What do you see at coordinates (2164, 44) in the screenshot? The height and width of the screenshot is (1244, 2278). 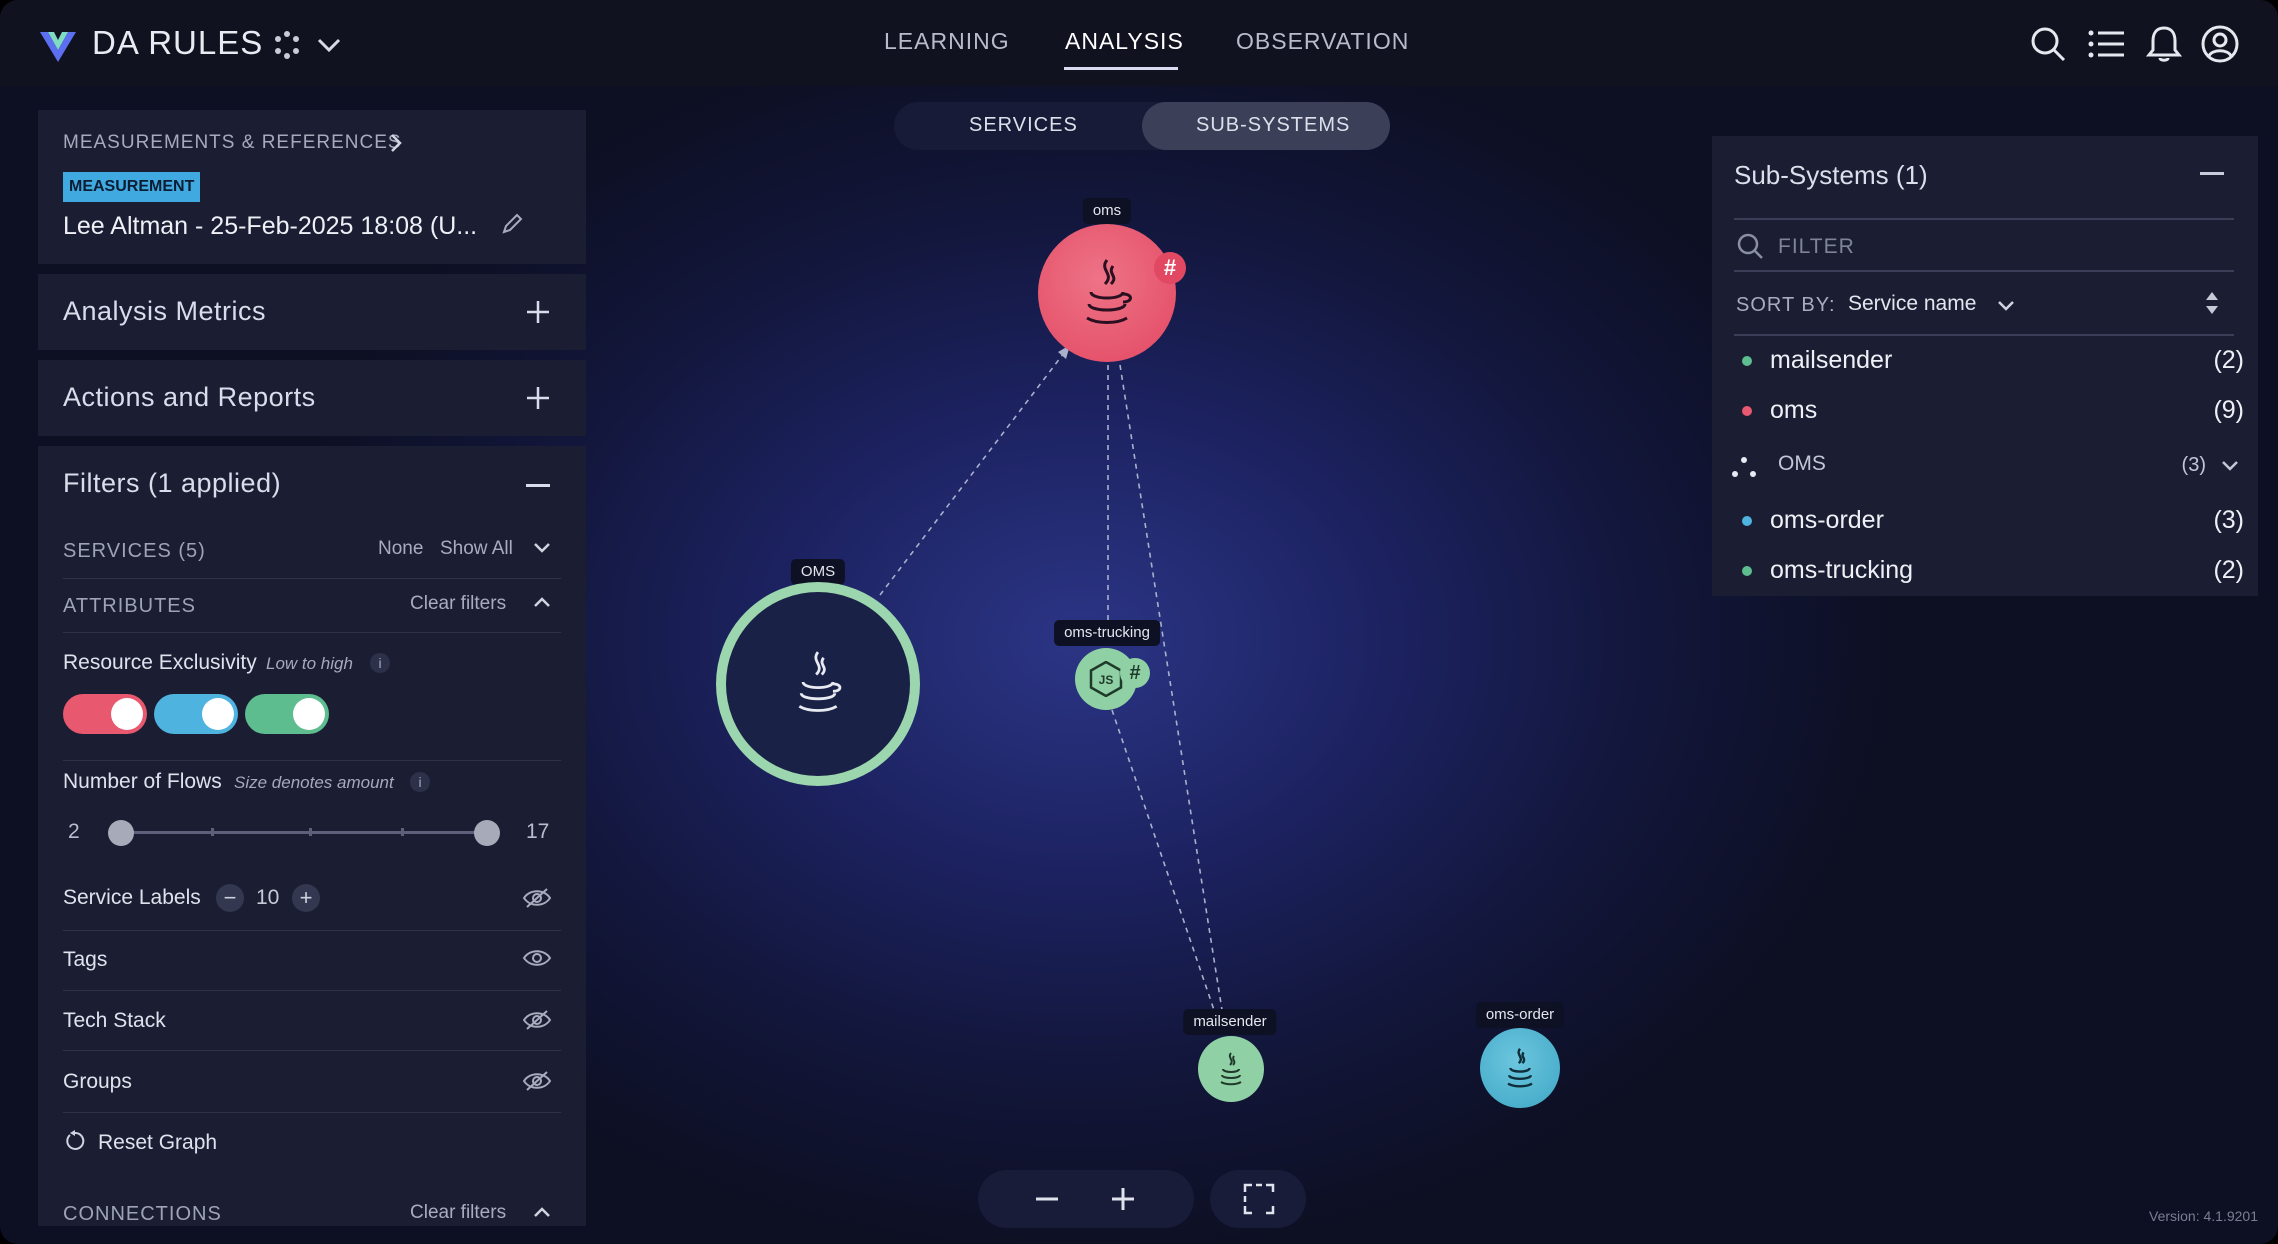 I see `bell-icon` at bounding box center [2164, 44].